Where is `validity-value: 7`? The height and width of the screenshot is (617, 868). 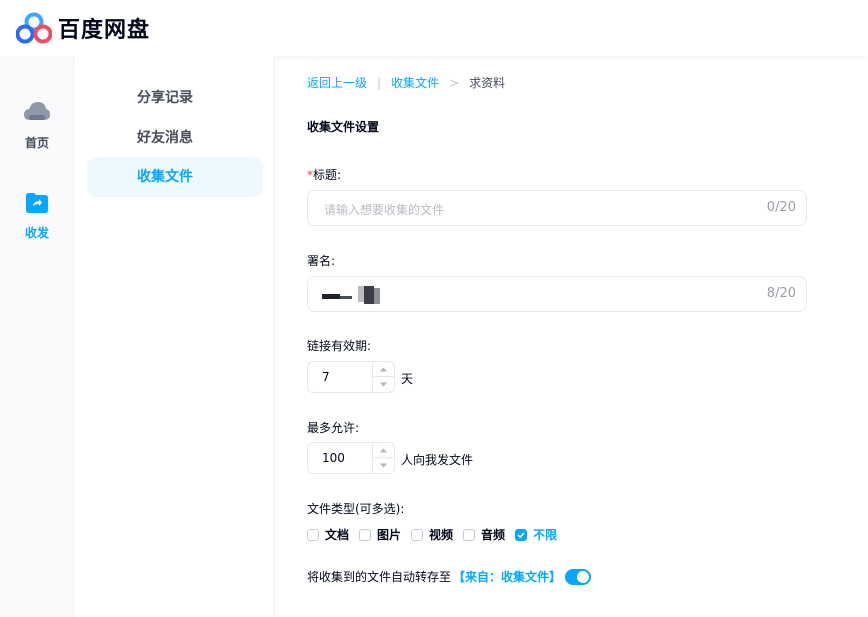
validity-value: 7 is located at coordinates (326, 377).